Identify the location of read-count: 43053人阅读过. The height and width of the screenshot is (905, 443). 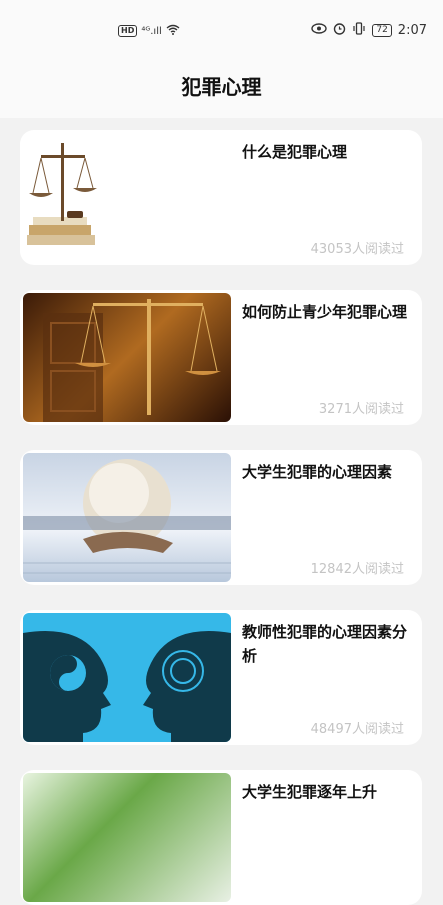
(357, 249).